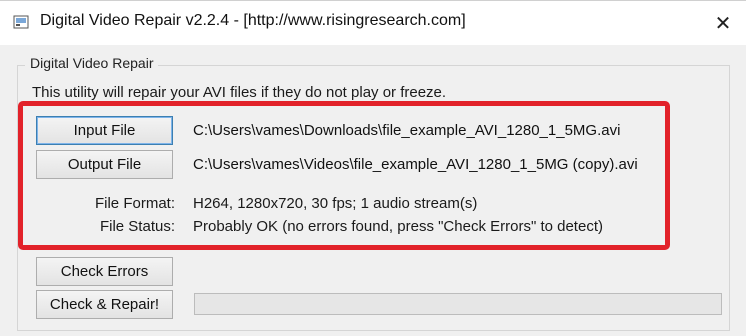 The height and width of the screenshot is (336, 746). Describe the element at coordinates (723, 23) in the screenshot. I see `close-icon: ✕` at that location.